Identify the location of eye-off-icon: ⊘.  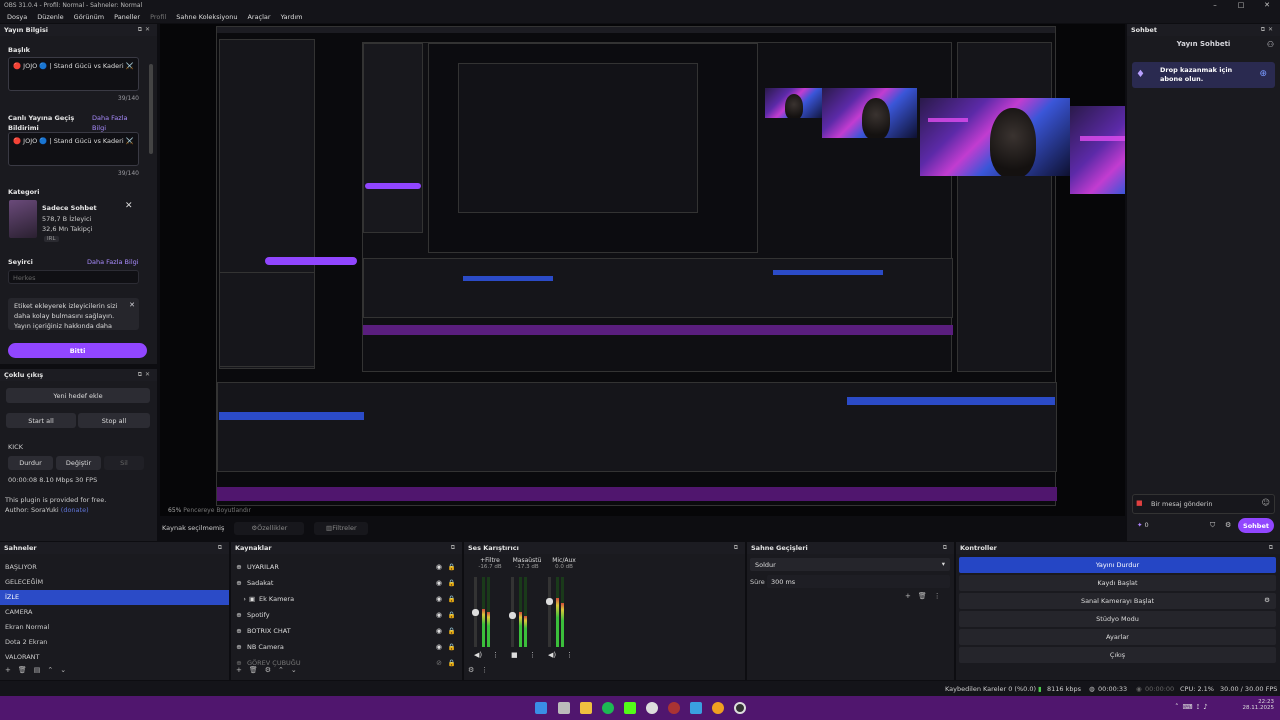
(439, 663).